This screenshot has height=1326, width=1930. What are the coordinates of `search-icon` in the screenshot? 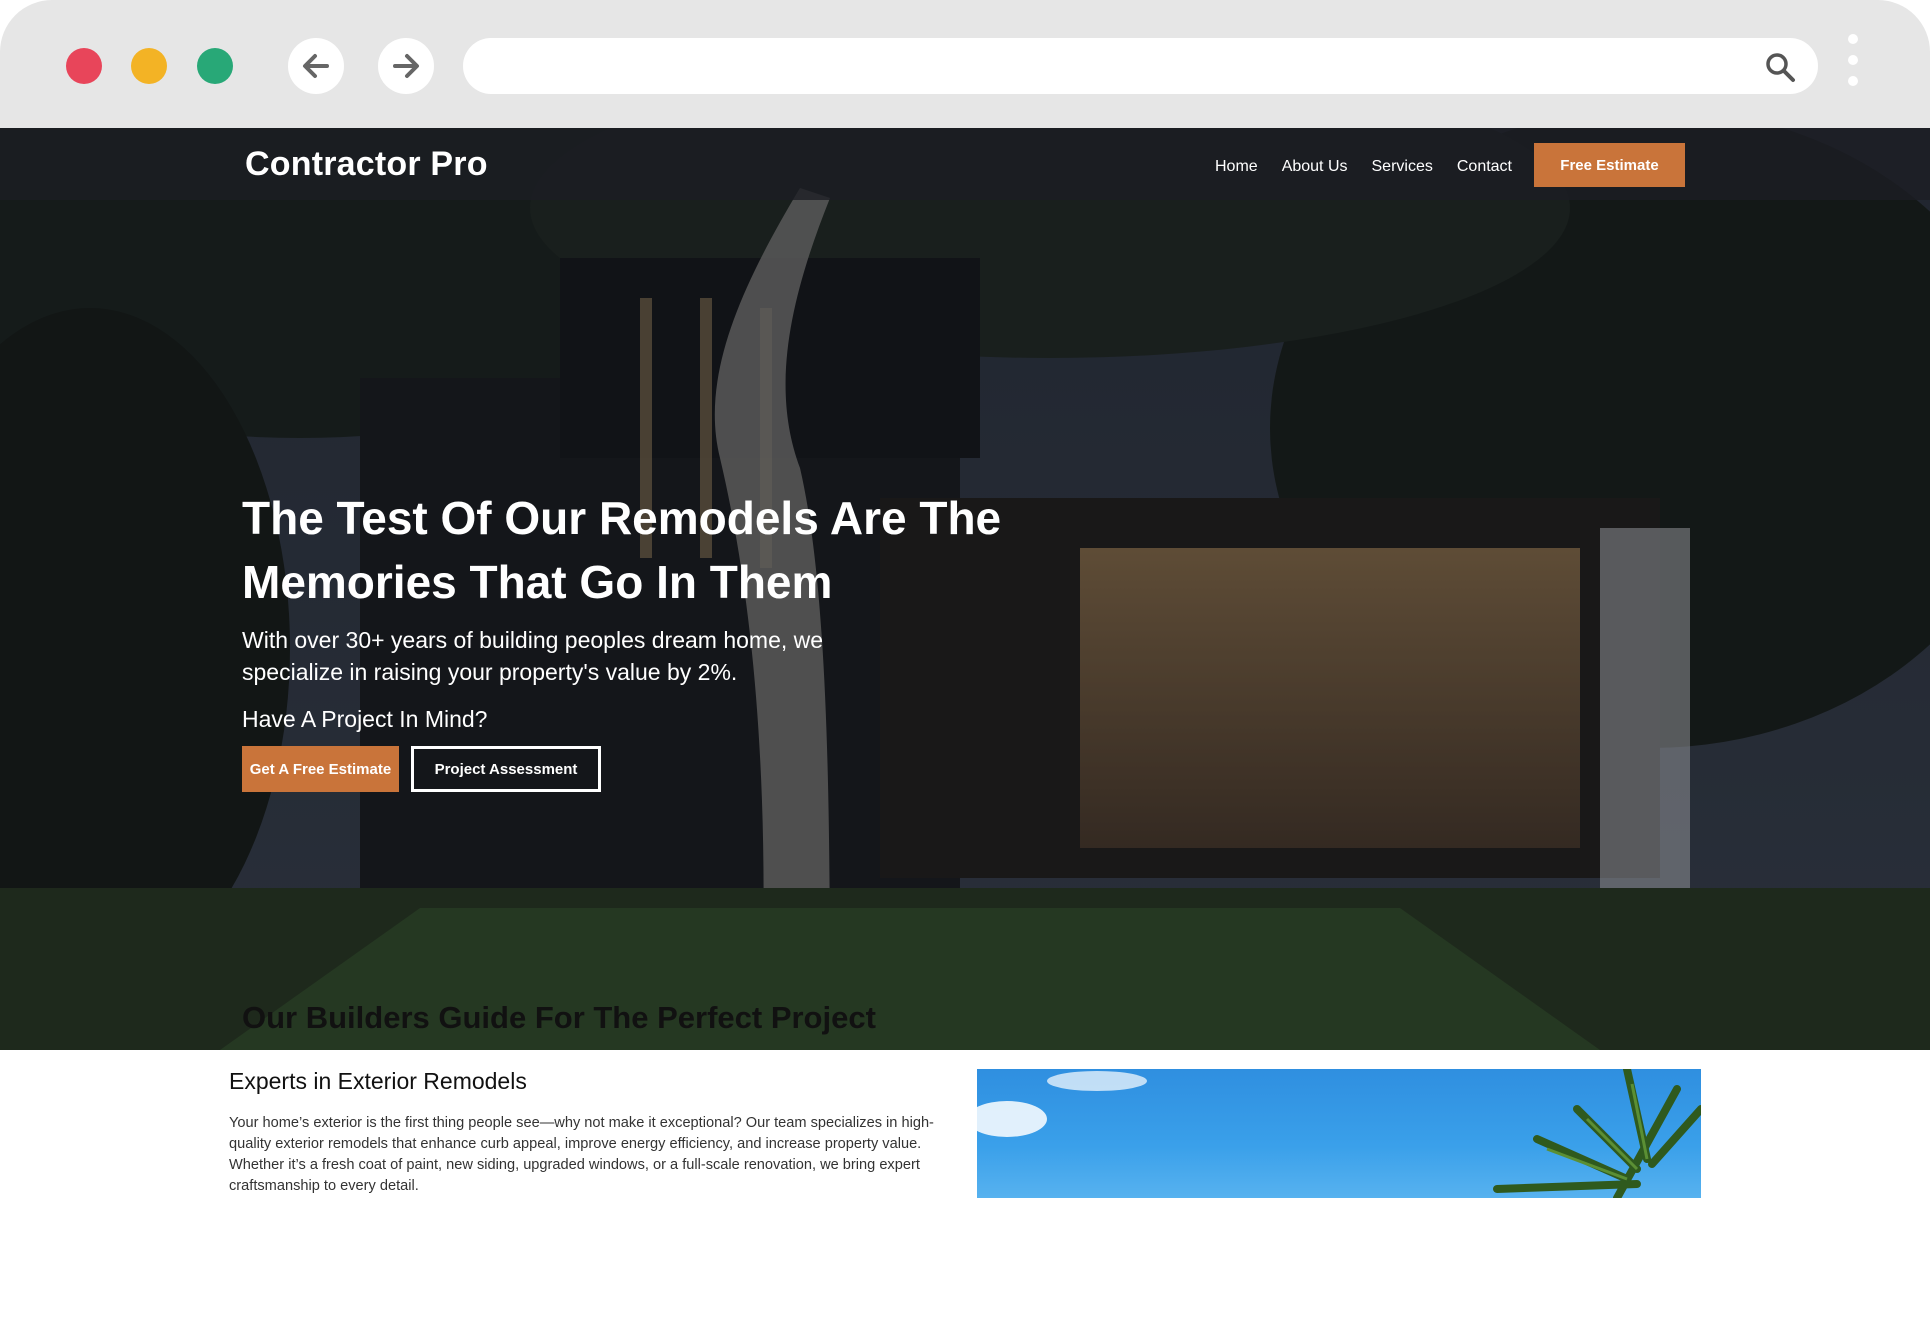 It's located at (1780, 67).